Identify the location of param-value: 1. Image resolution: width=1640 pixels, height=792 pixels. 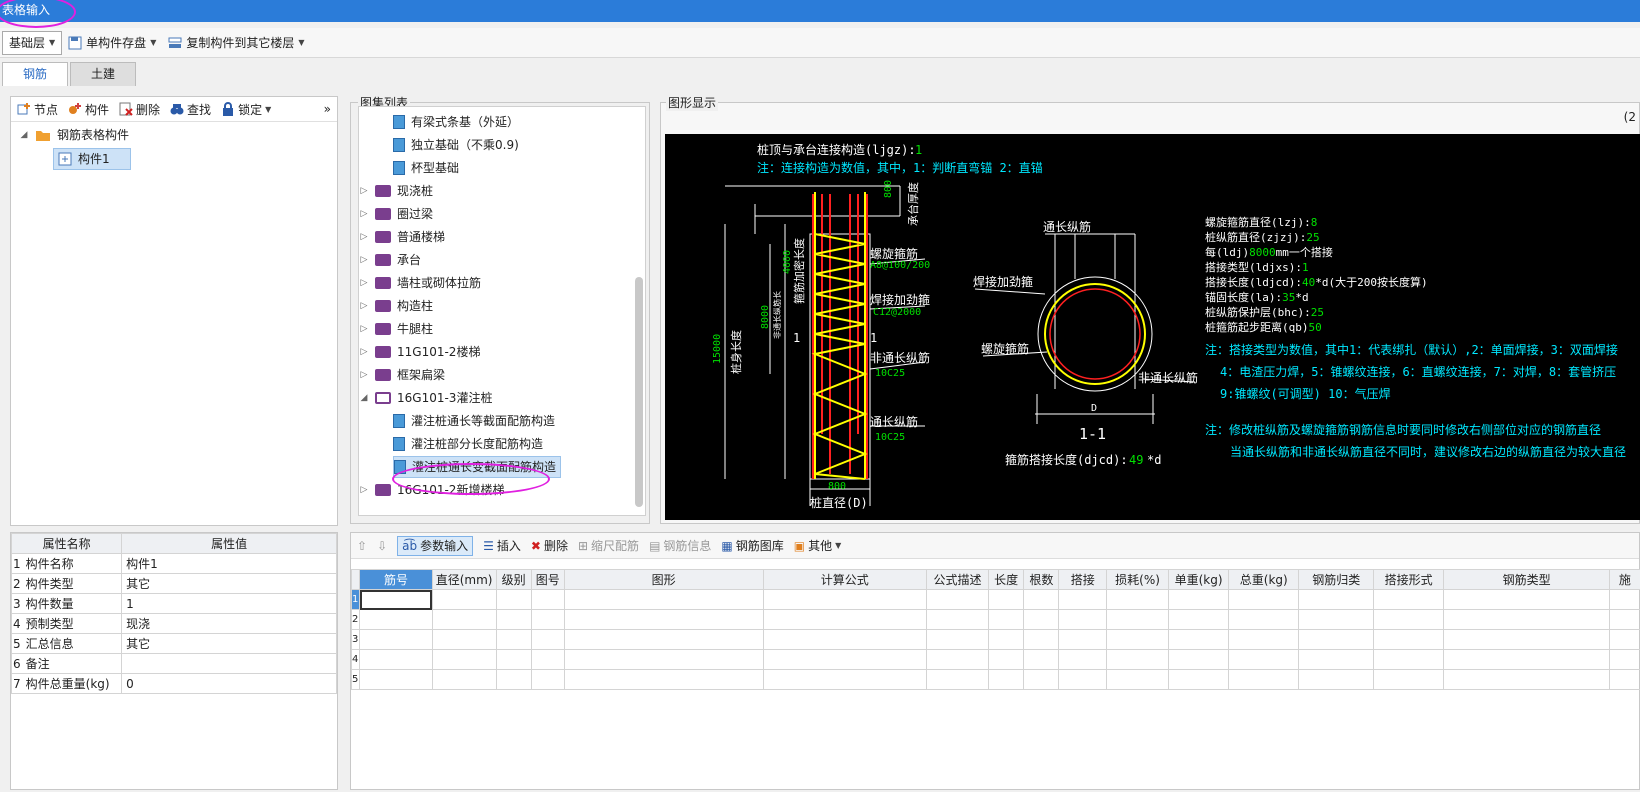
(1305, 267).